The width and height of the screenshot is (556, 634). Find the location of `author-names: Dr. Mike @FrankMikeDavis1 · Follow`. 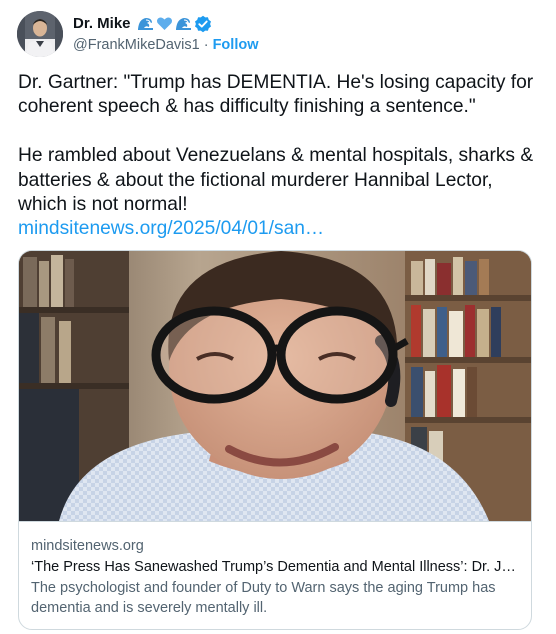

author-names: Dr. Mike @FrankMikeDavis1 · Follow is located at coordinates (166, 34).